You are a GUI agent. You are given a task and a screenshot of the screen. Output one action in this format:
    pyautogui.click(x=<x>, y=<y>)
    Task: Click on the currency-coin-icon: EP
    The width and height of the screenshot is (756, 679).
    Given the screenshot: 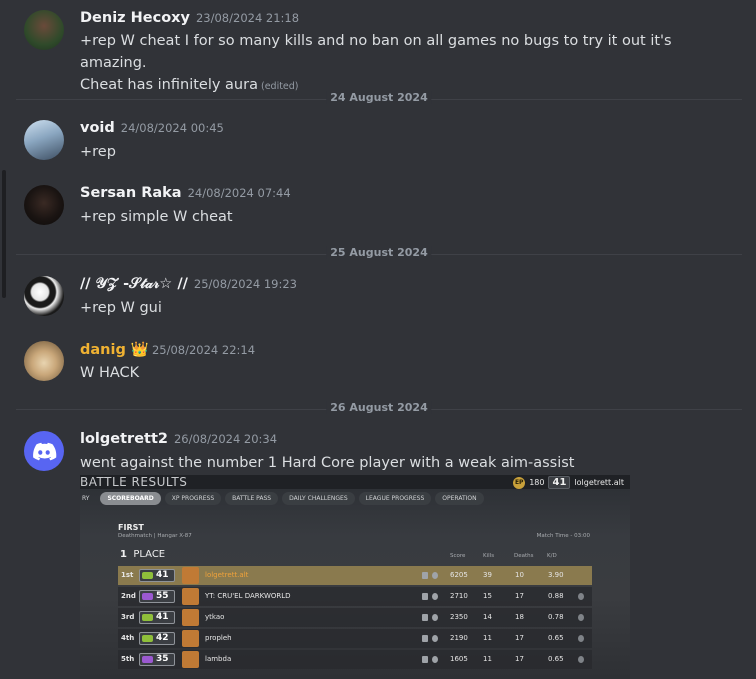 What is the action you would take?
    pyautogui.click(x=519, y=482)
    